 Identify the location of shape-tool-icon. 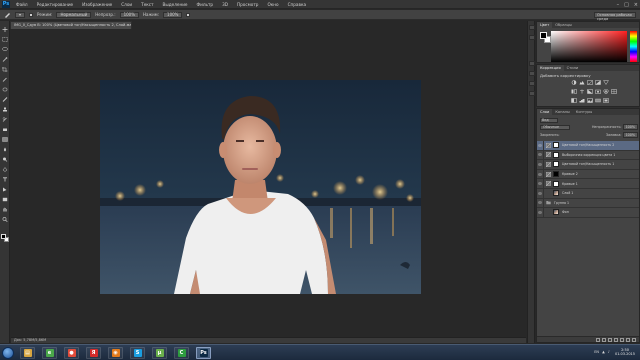
(5, 199).